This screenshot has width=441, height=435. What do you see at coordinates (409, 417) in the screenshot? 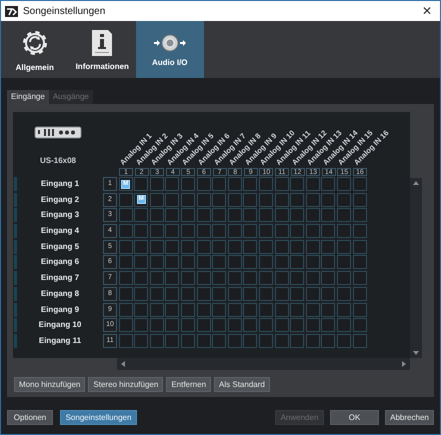
I see `footer-button: Abbrechen` at bounding box center [409, 417].